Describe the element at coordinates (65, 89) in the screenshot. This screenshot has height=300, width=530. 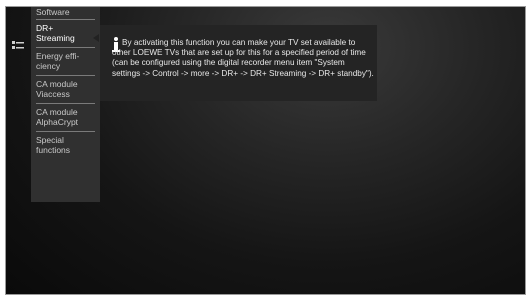
I see `menu-item-ca-module-viaccess: CA module Viaccess` at that location.